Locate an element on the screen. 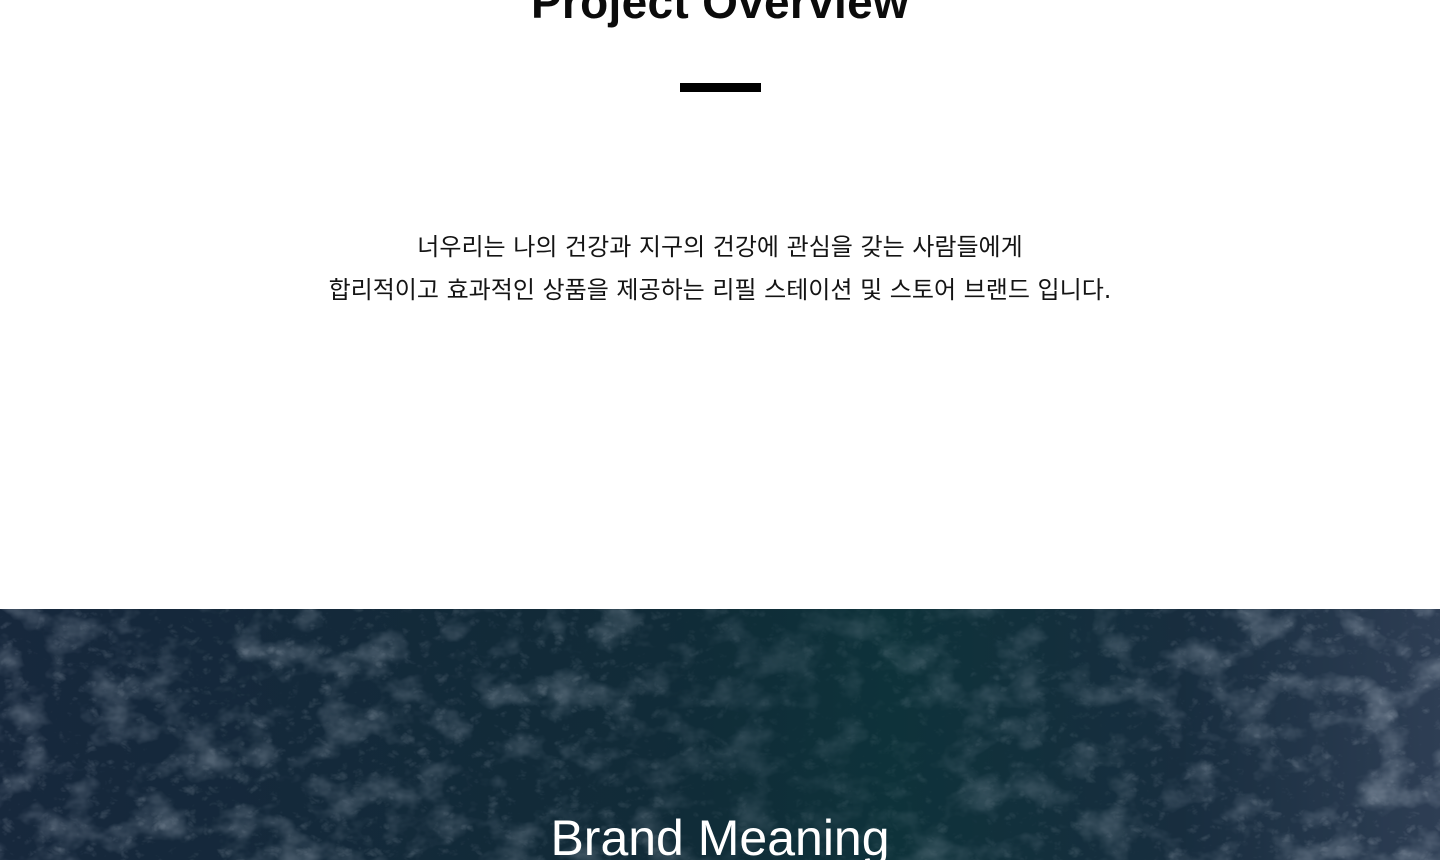 This screenshot has width=1440, height=860. section-title: Project Overview is located at coordinates (720, 14).